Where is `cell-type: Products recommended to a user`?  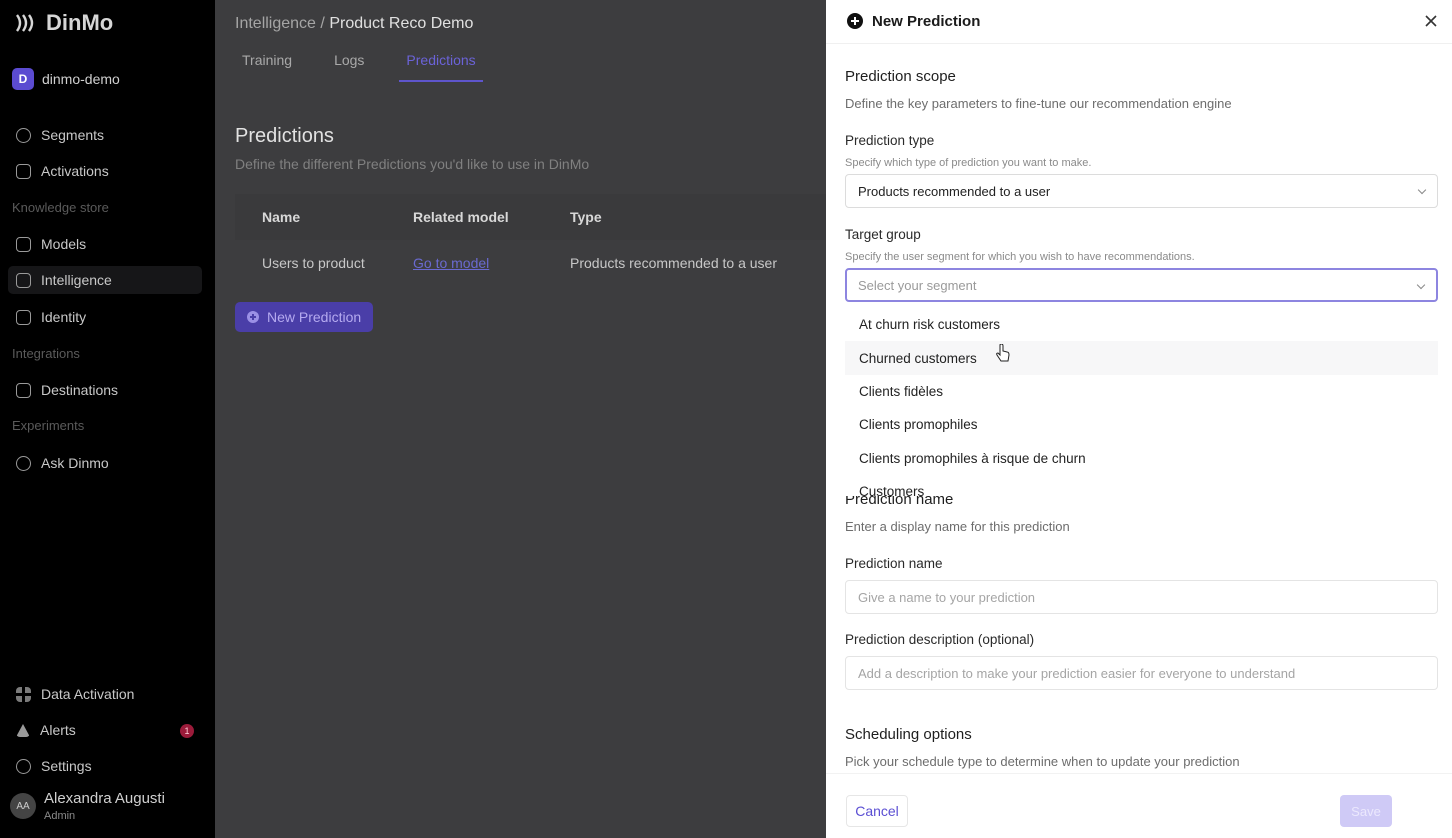 cell-type: Products recommended to a user is located at coordinates (673, 263).